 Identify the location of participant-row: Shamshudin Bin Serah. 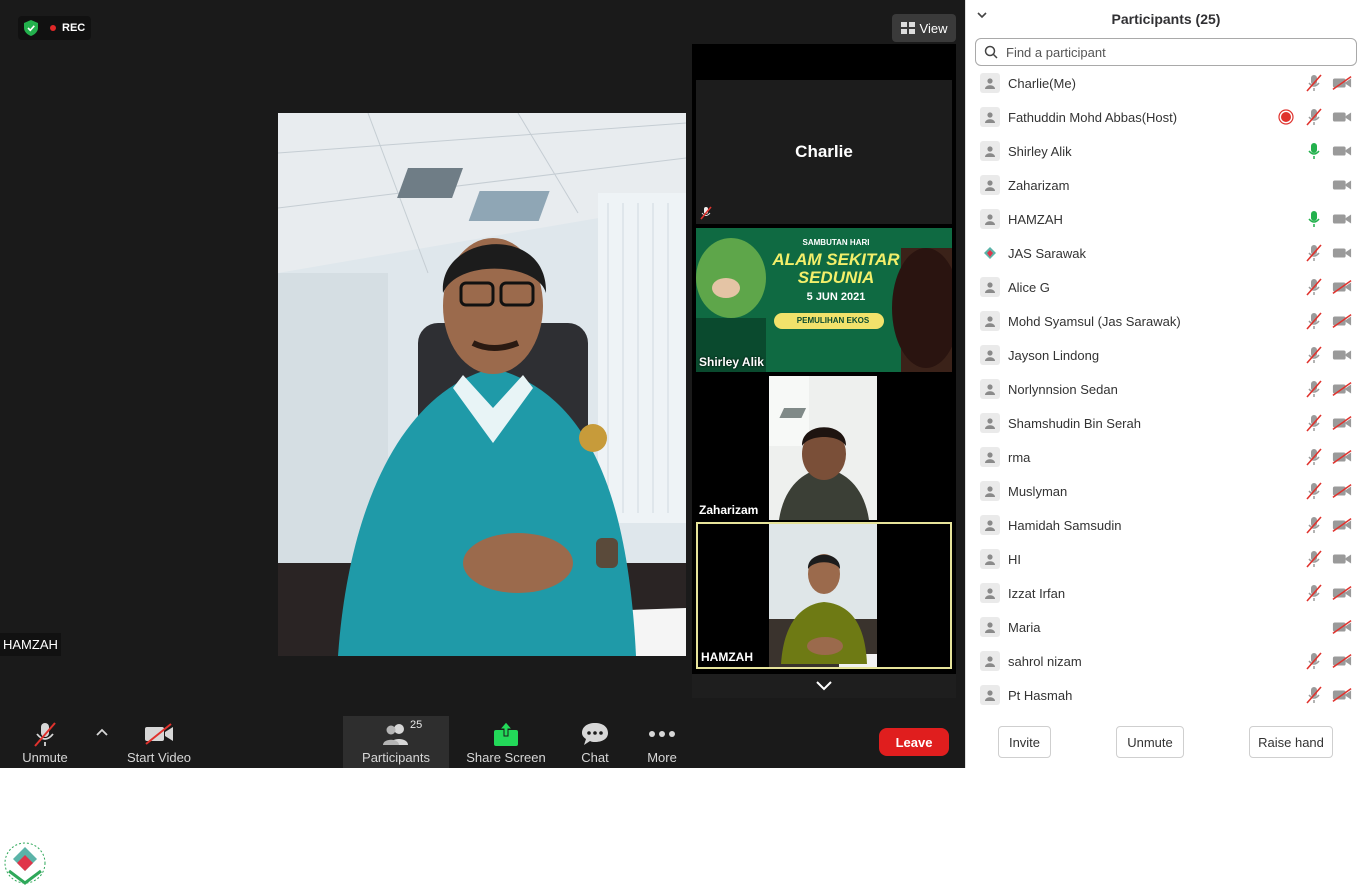
(1166, 423).